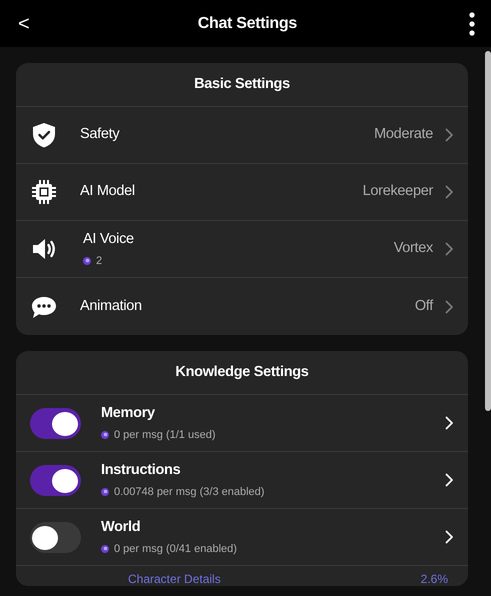  Describe the element at coordinates (242, 480) in the screenshot. I see `settings-row: Instructions 0.00748 per msg (3/3 enabled)` at that location.